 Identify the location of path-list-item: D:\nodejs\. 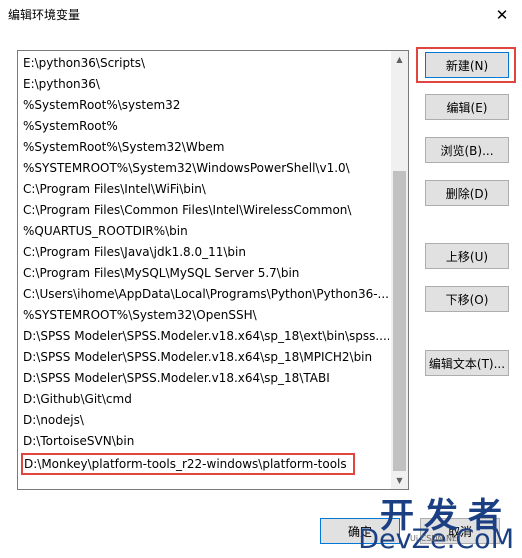
(206, 420).